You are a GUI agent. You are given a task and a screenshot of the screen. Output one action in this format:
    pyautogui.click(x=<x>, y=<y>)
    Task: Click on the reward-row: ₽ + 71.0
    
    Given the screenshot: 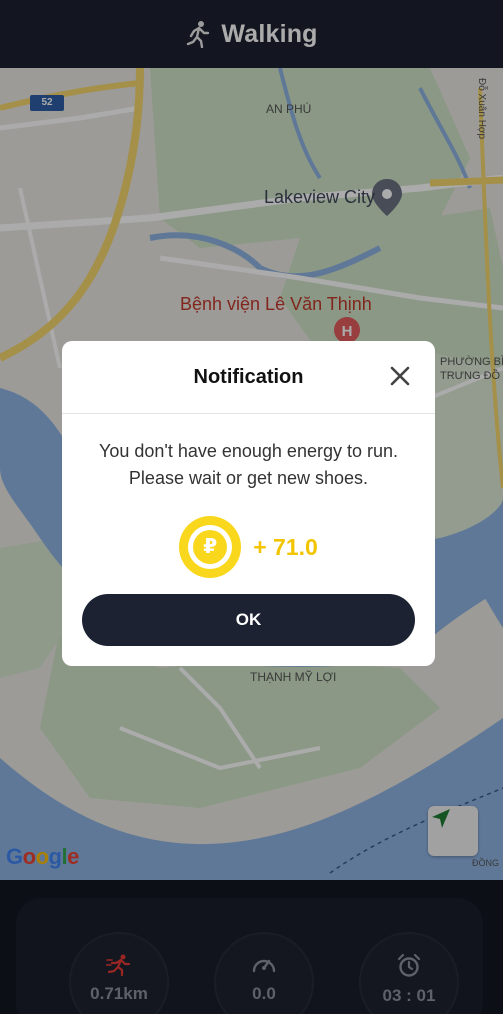 What is the action you would take?
    pyautogui.click(x=248, y=547)
    